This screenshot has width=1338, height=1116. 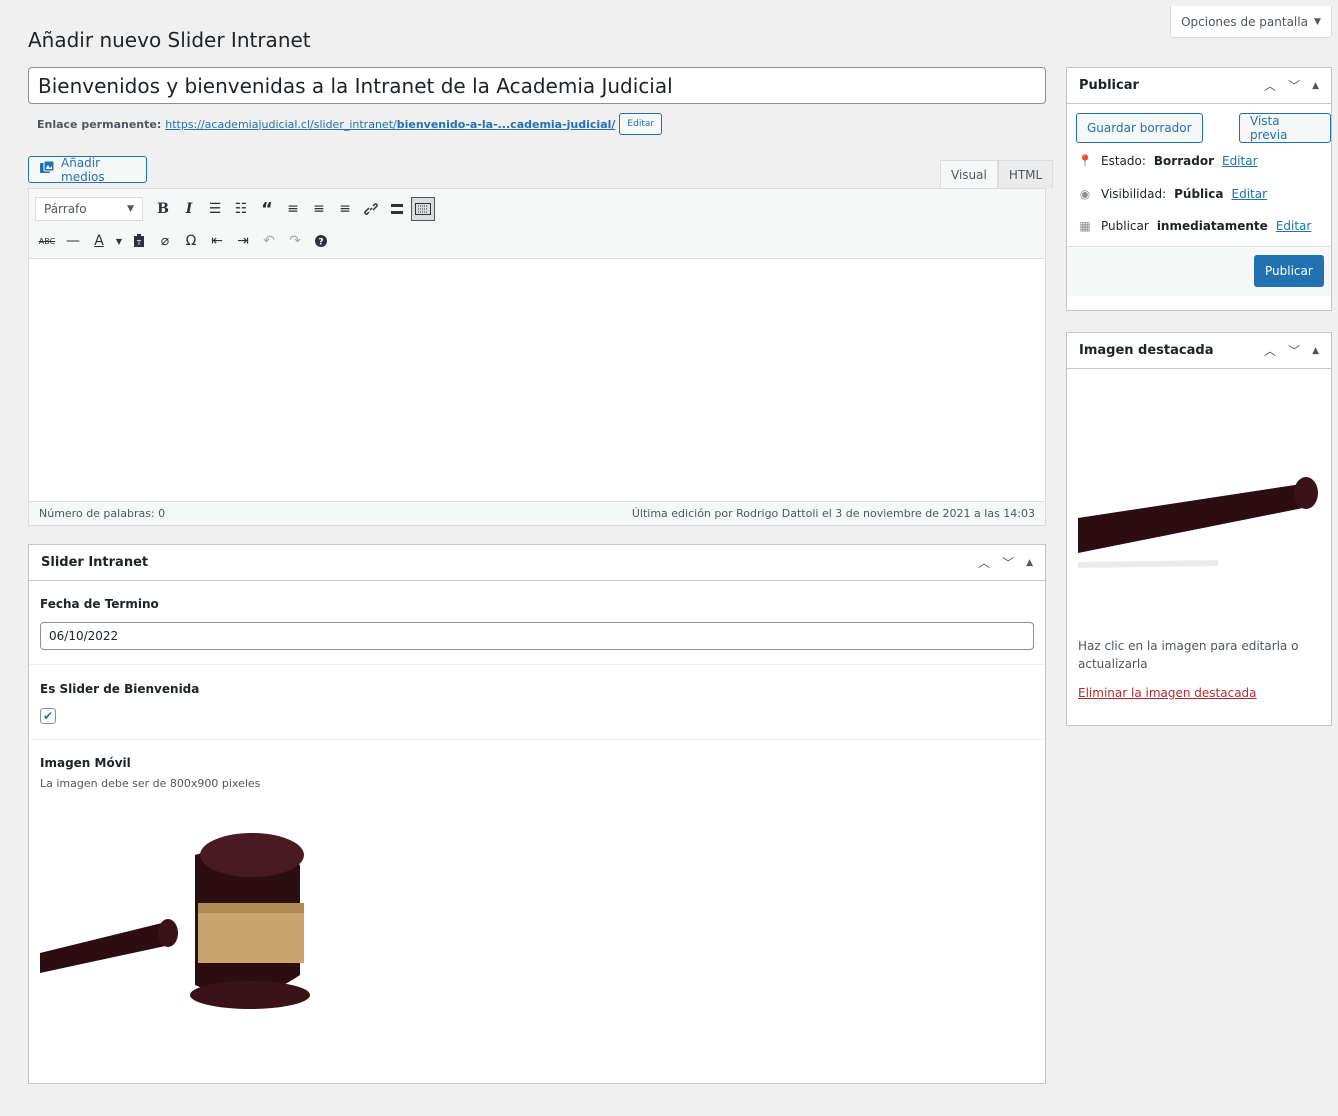 I want to click on svg-text: T, so click(x=139, y=243).